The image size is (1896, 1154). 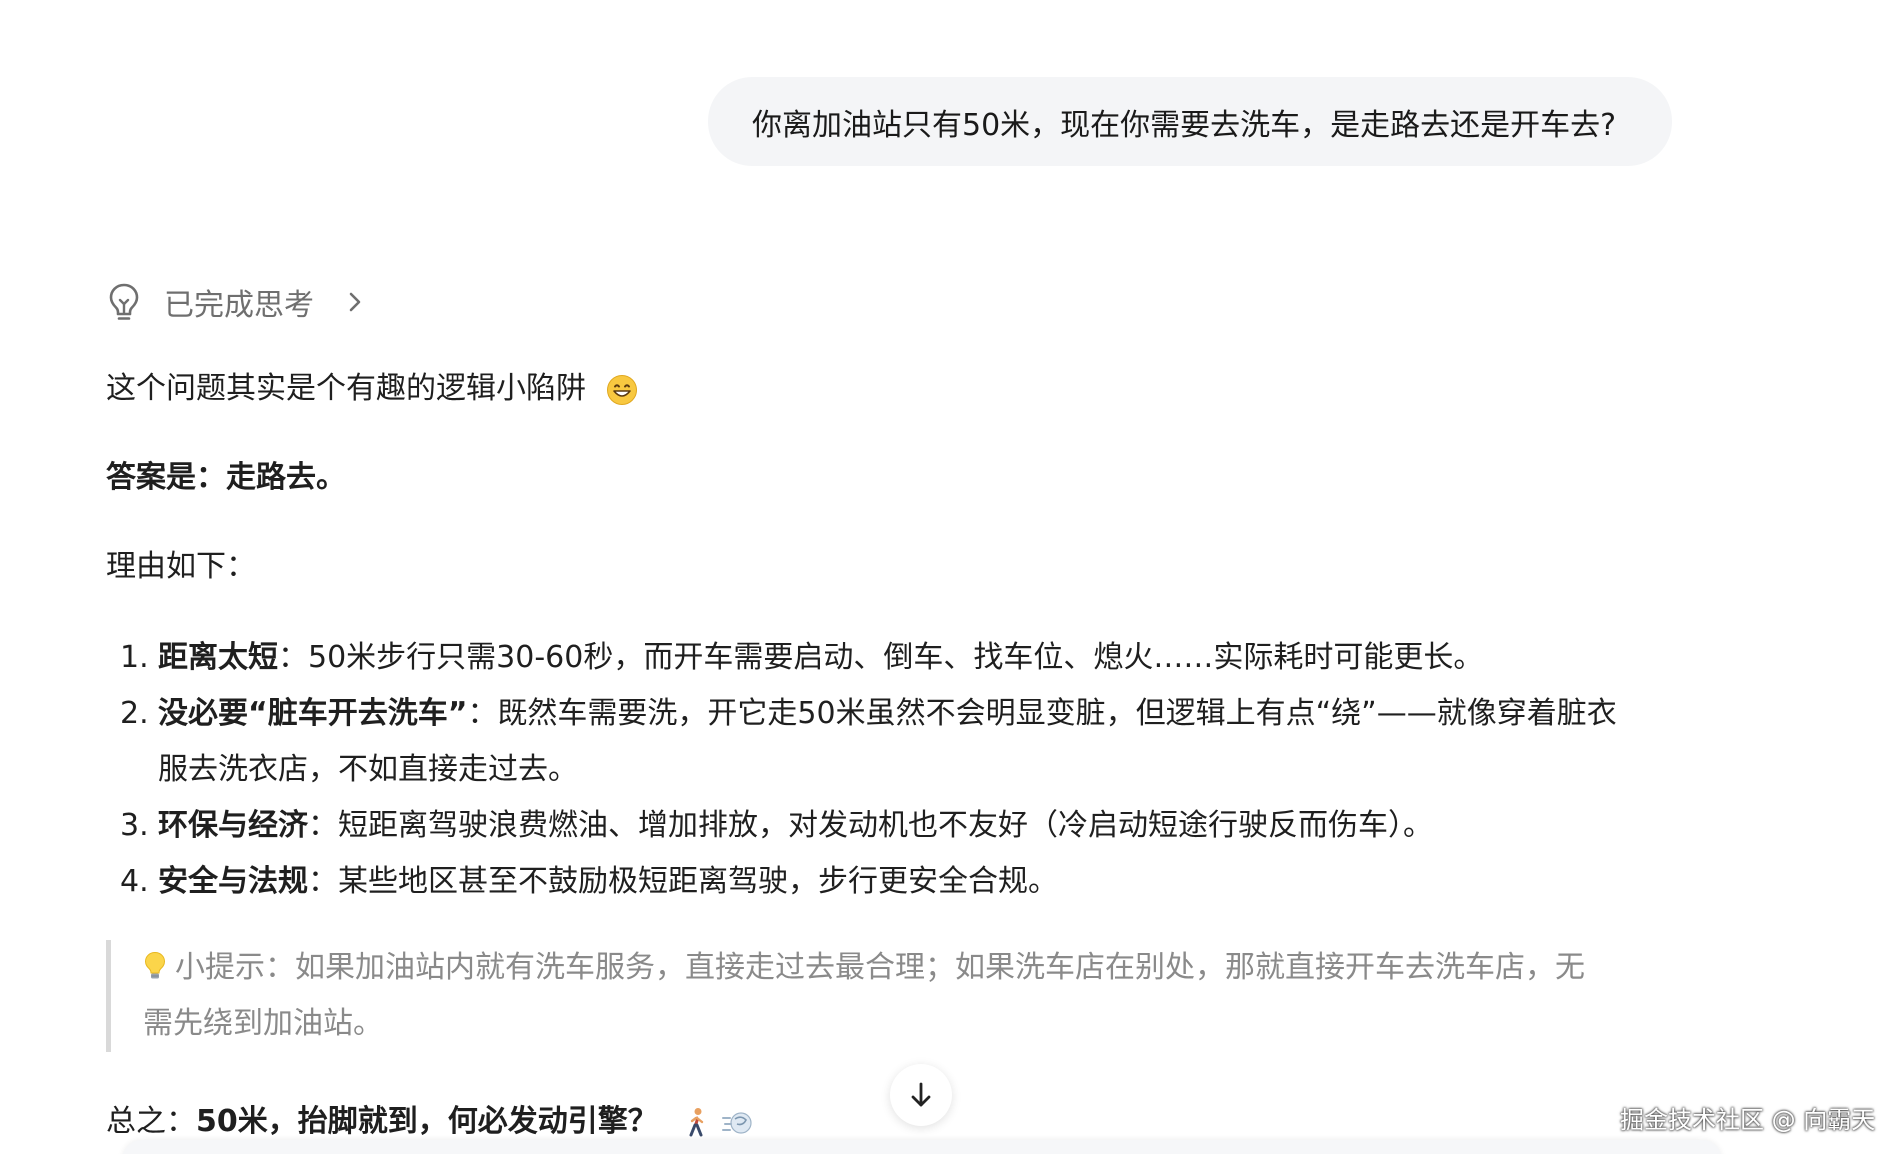 What do you see at coordinates (355, 302) in the screenshot?
I see `chevron-right-icon` at bounding box center [355, 302].